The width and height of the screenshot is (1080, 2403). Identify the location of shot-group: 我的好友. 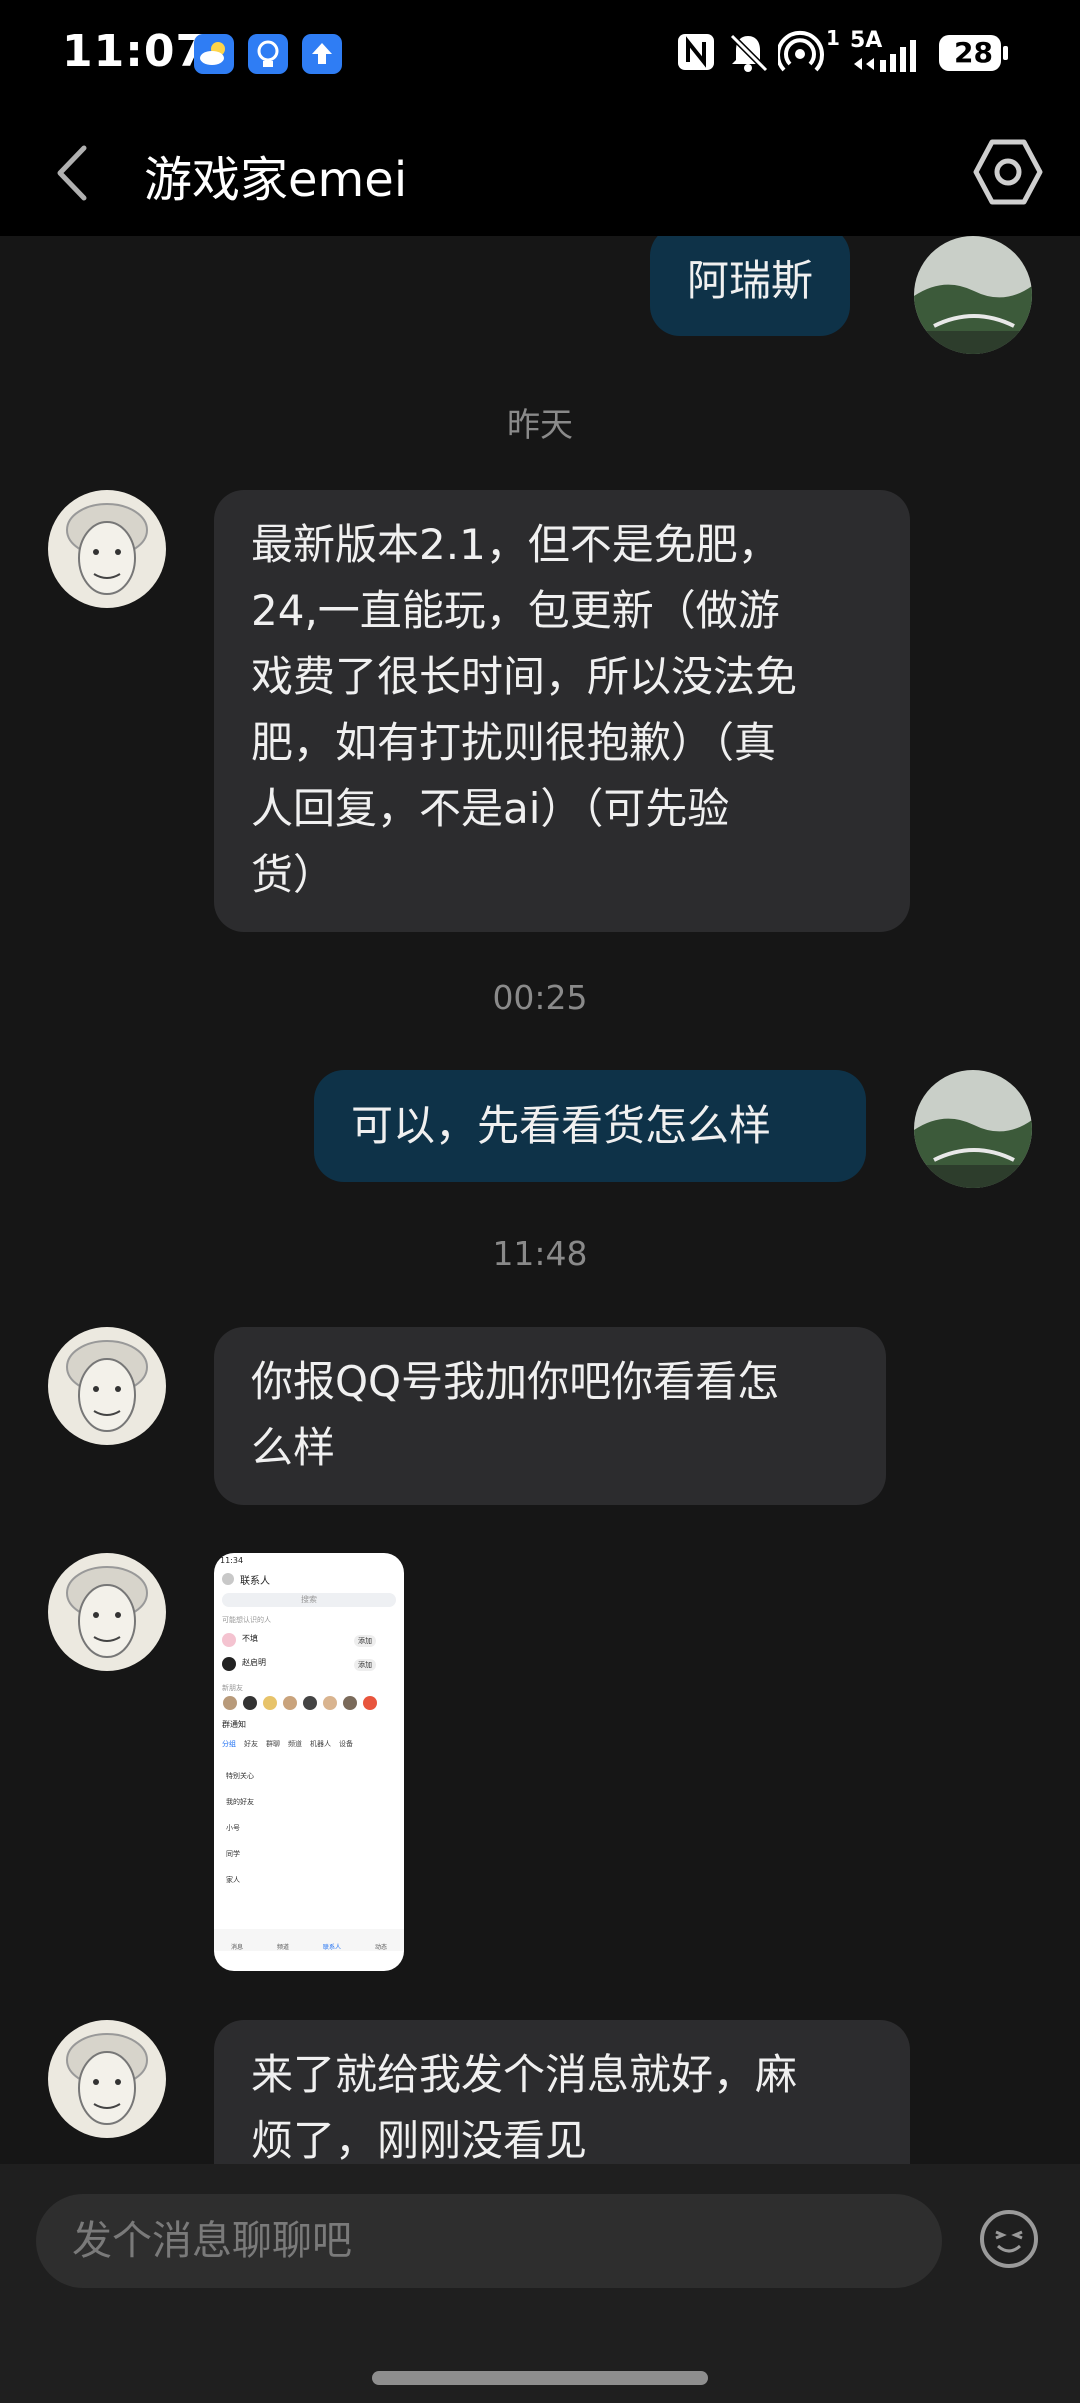
(240, 1802).